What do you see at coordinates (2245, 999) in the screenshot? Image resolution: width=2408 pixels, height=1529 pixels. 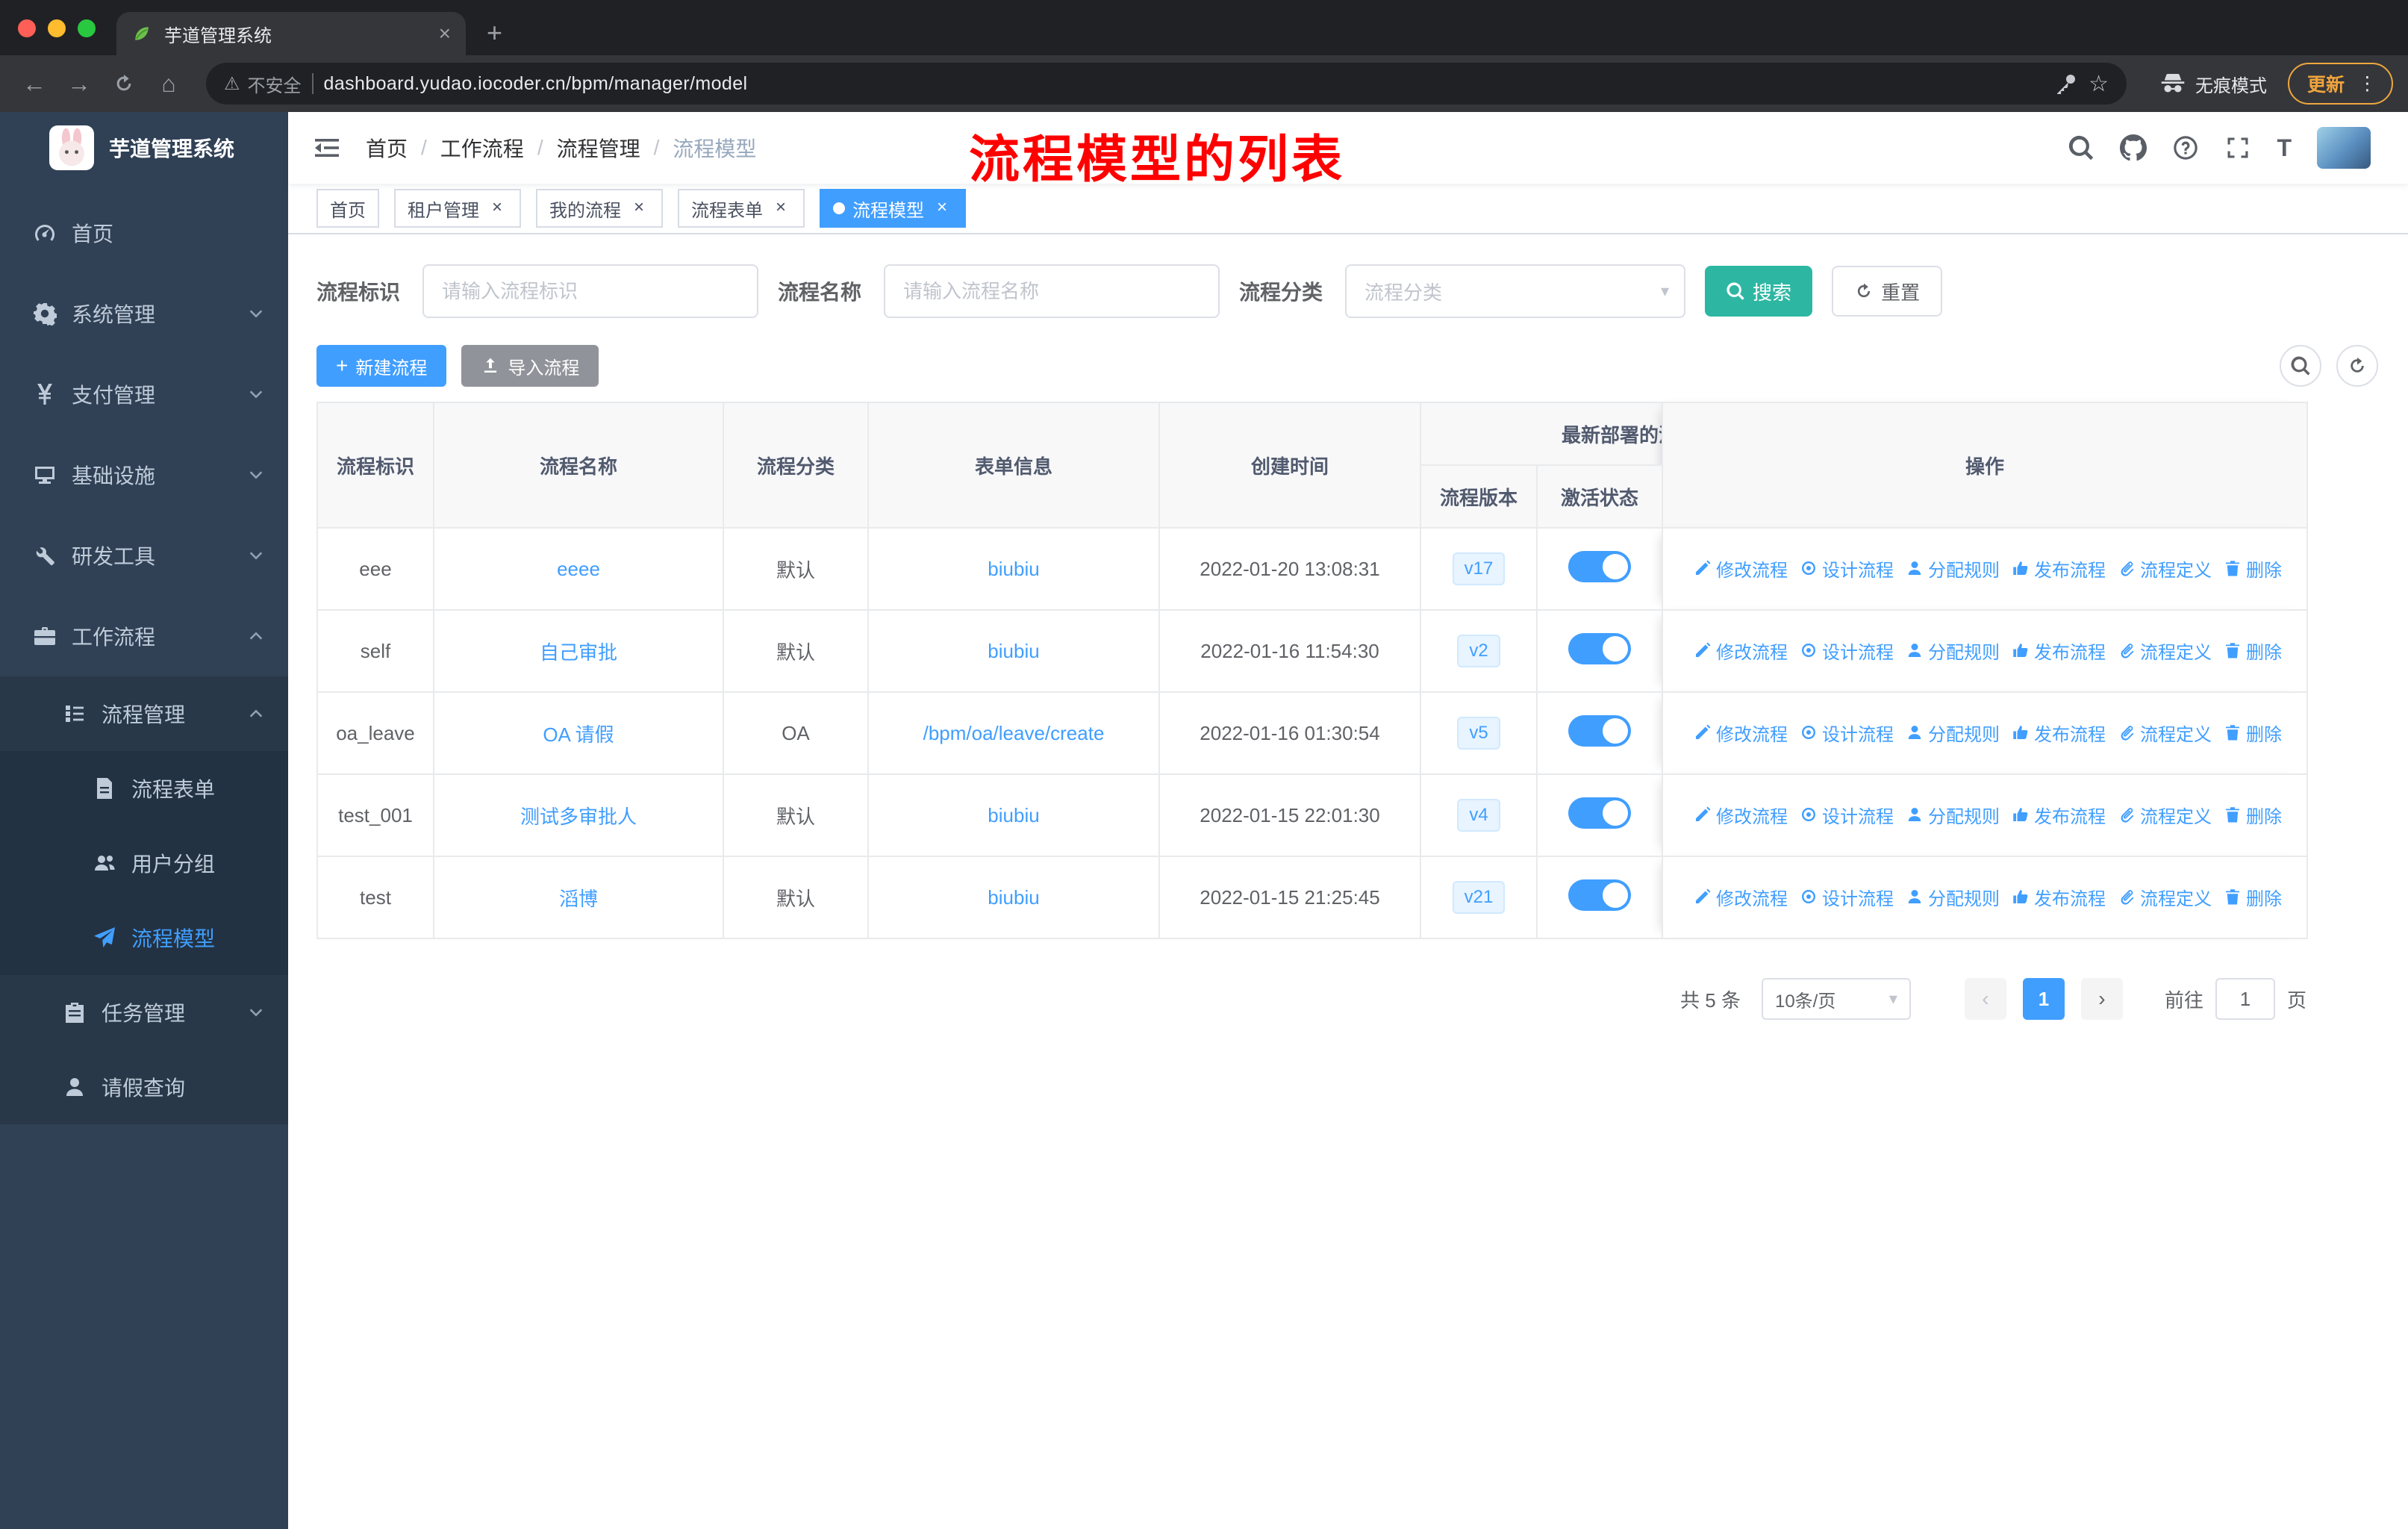 I see `goto-page-input` at bounding box center [2245, 999].